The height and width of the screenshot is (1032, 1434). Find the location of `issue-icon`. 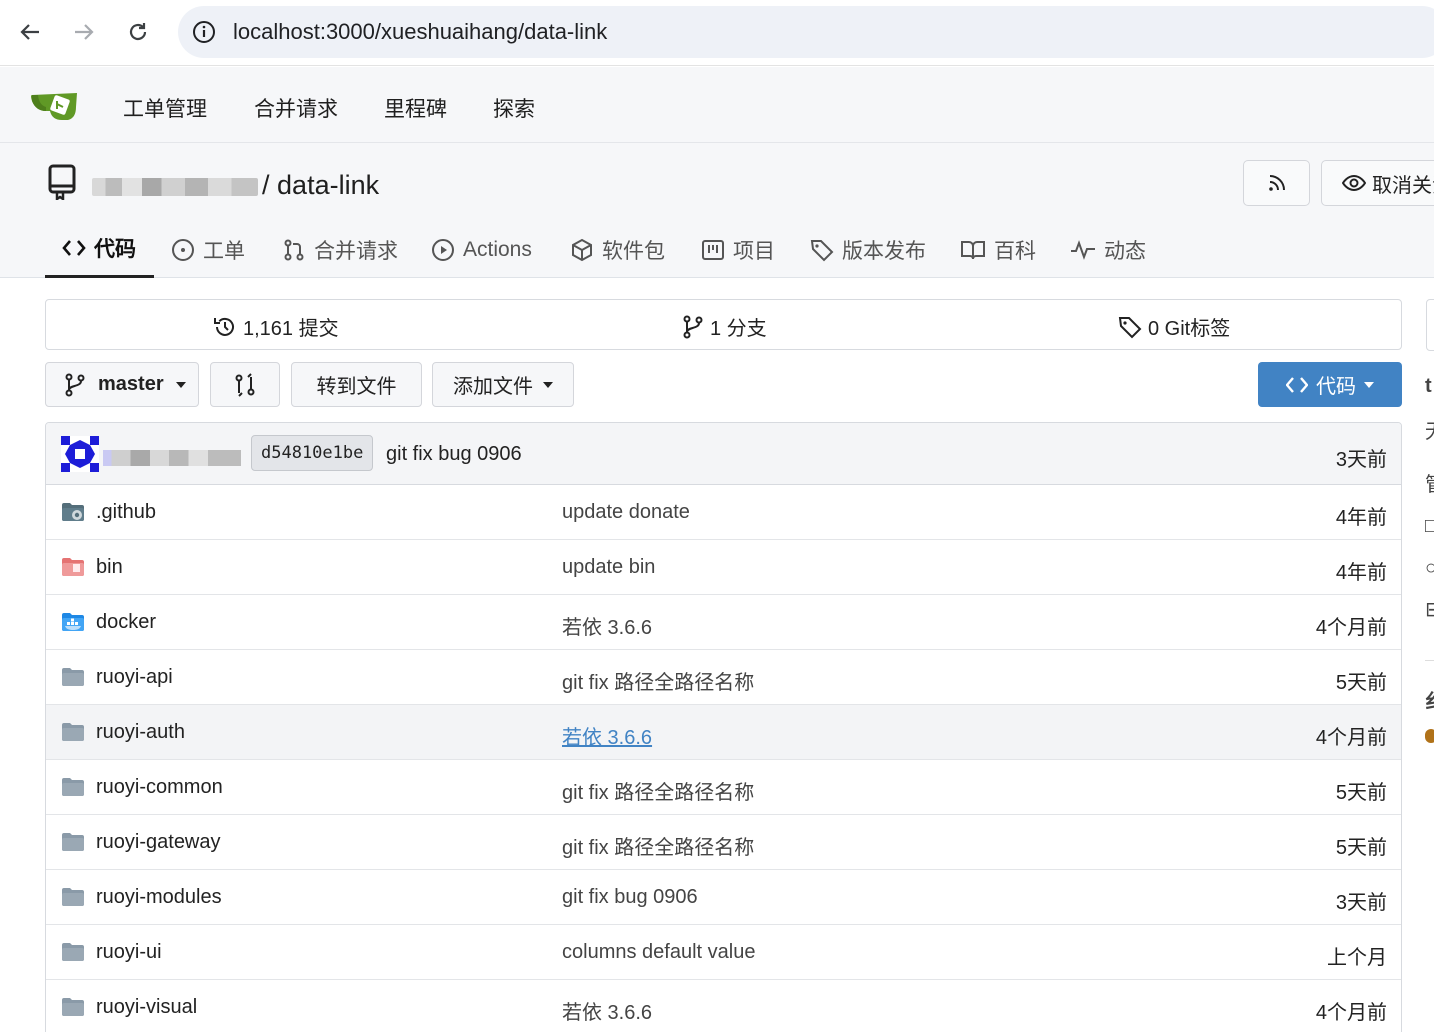

issue-icon is located at coordinates (183, 249).